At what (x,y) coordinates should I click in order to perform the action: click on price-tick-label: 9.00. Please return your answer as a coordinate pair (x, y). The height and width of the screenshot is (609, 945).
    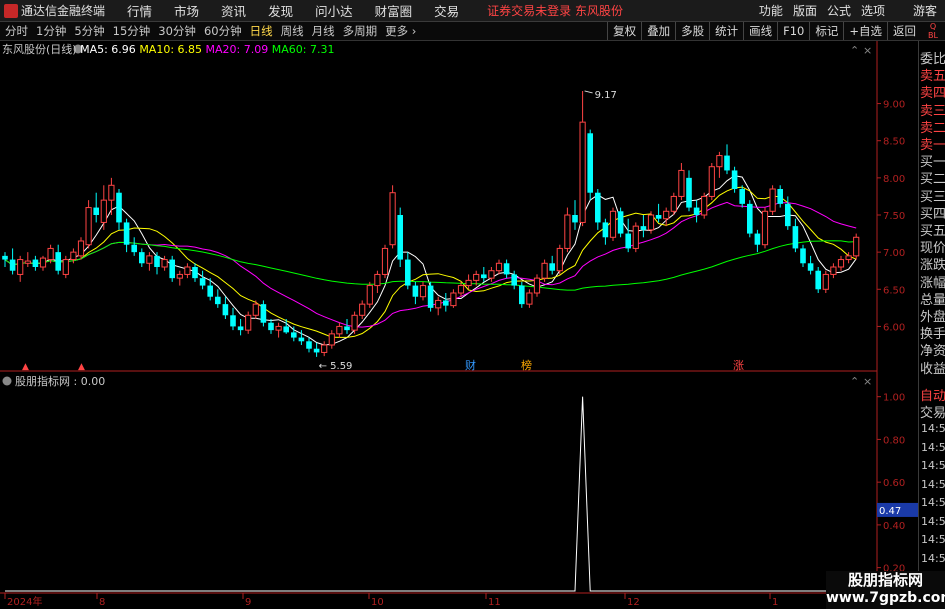
    Looking at the image, I should click on (894, 105).